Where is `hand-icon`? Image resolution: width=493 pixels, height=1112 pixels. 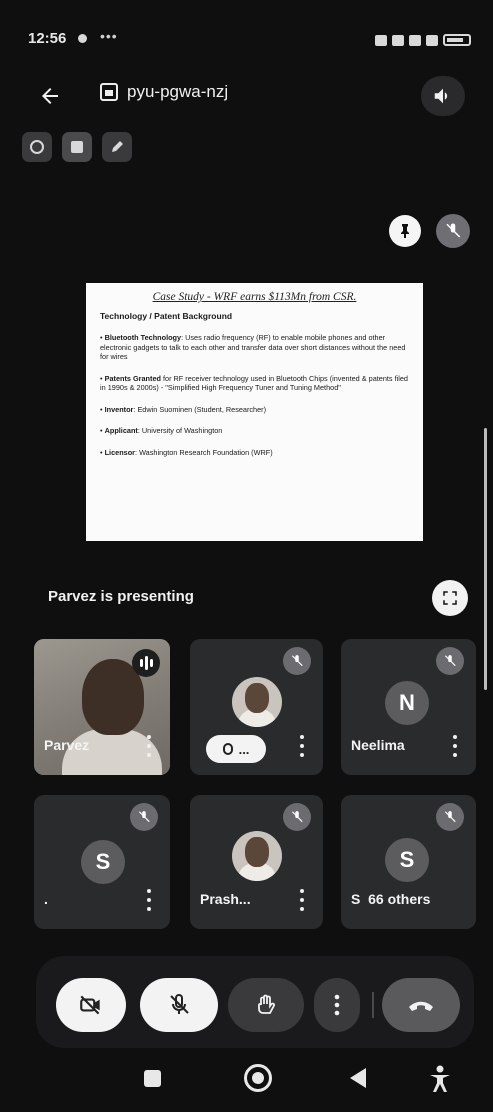
hand-icon is located at coordinates (266, 1004).